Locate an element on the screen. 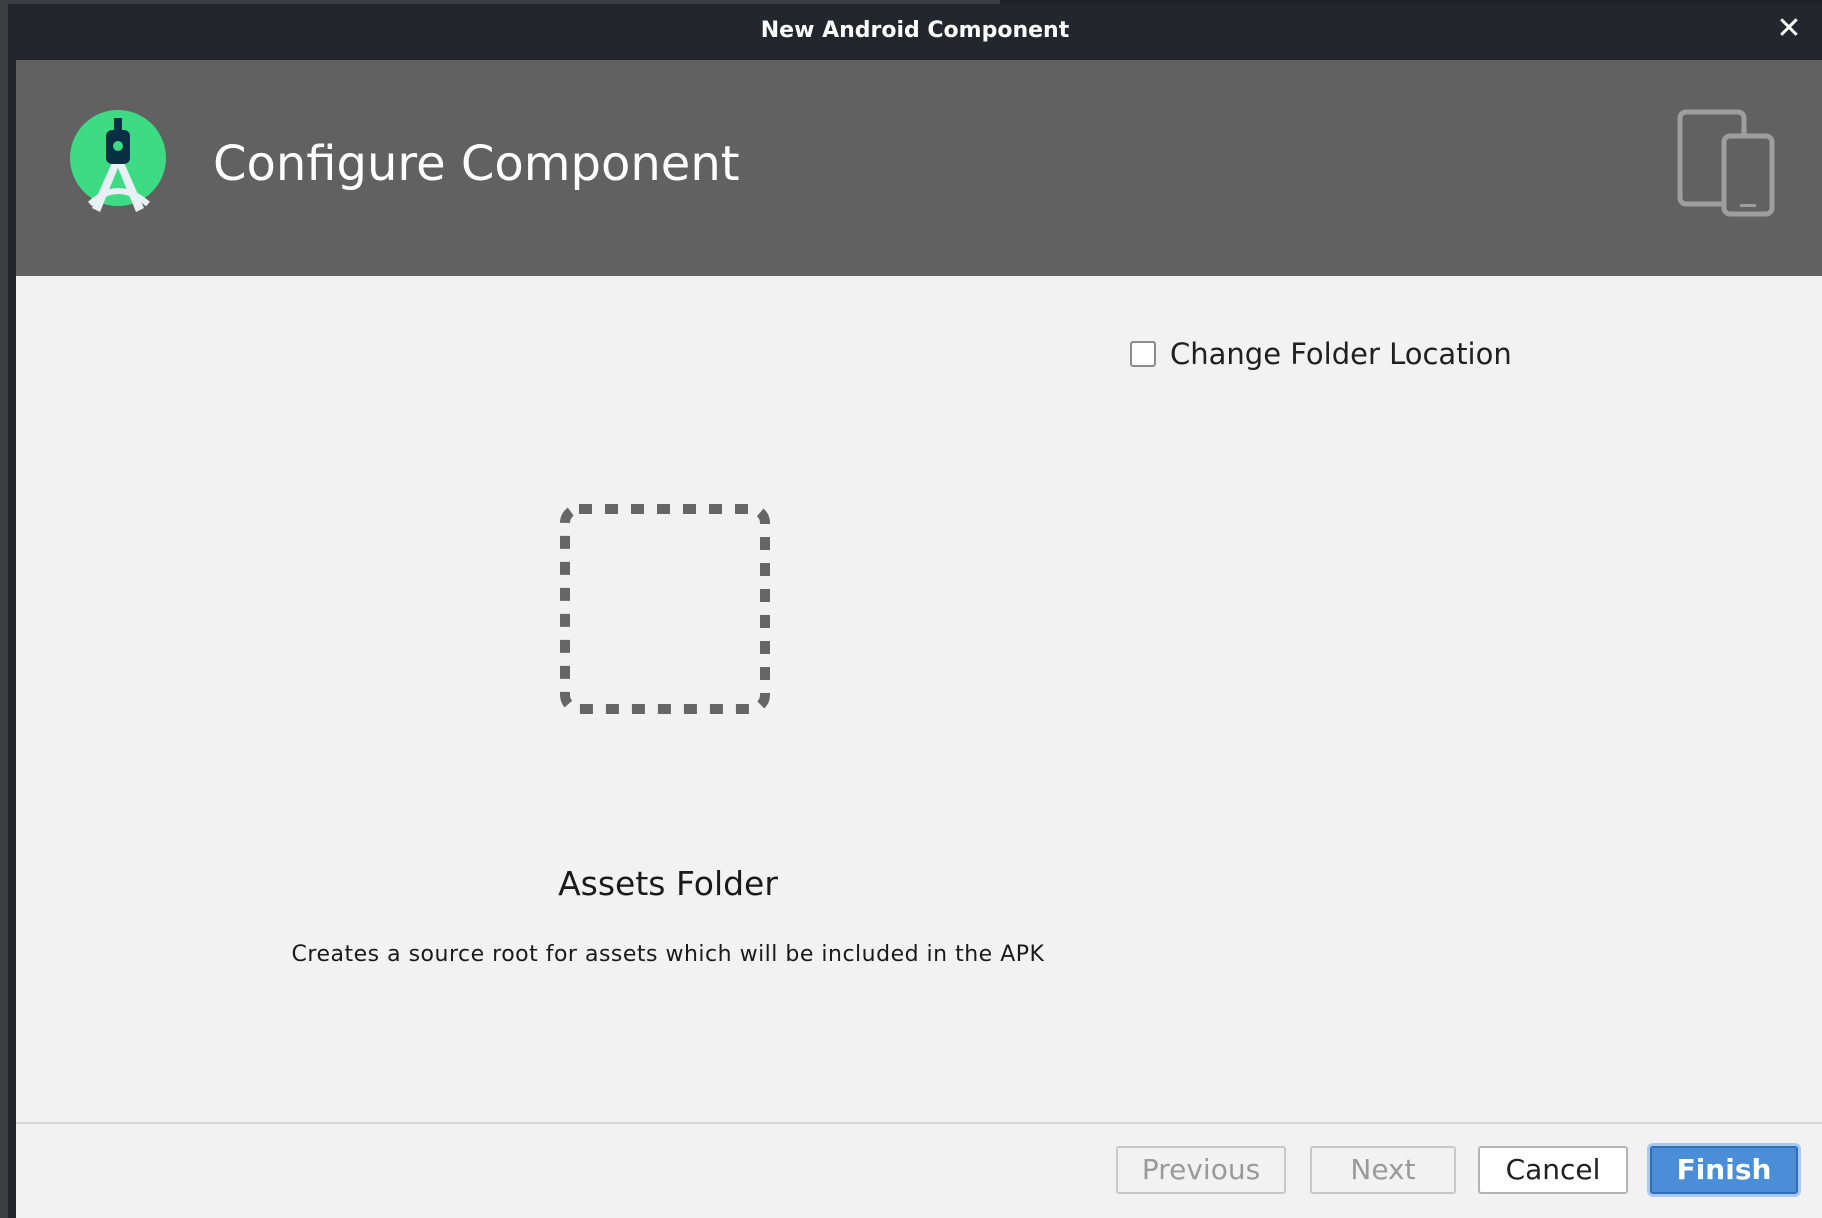  change-folder-location-option: Change Folder Location is located at coordinates (1321, 354).